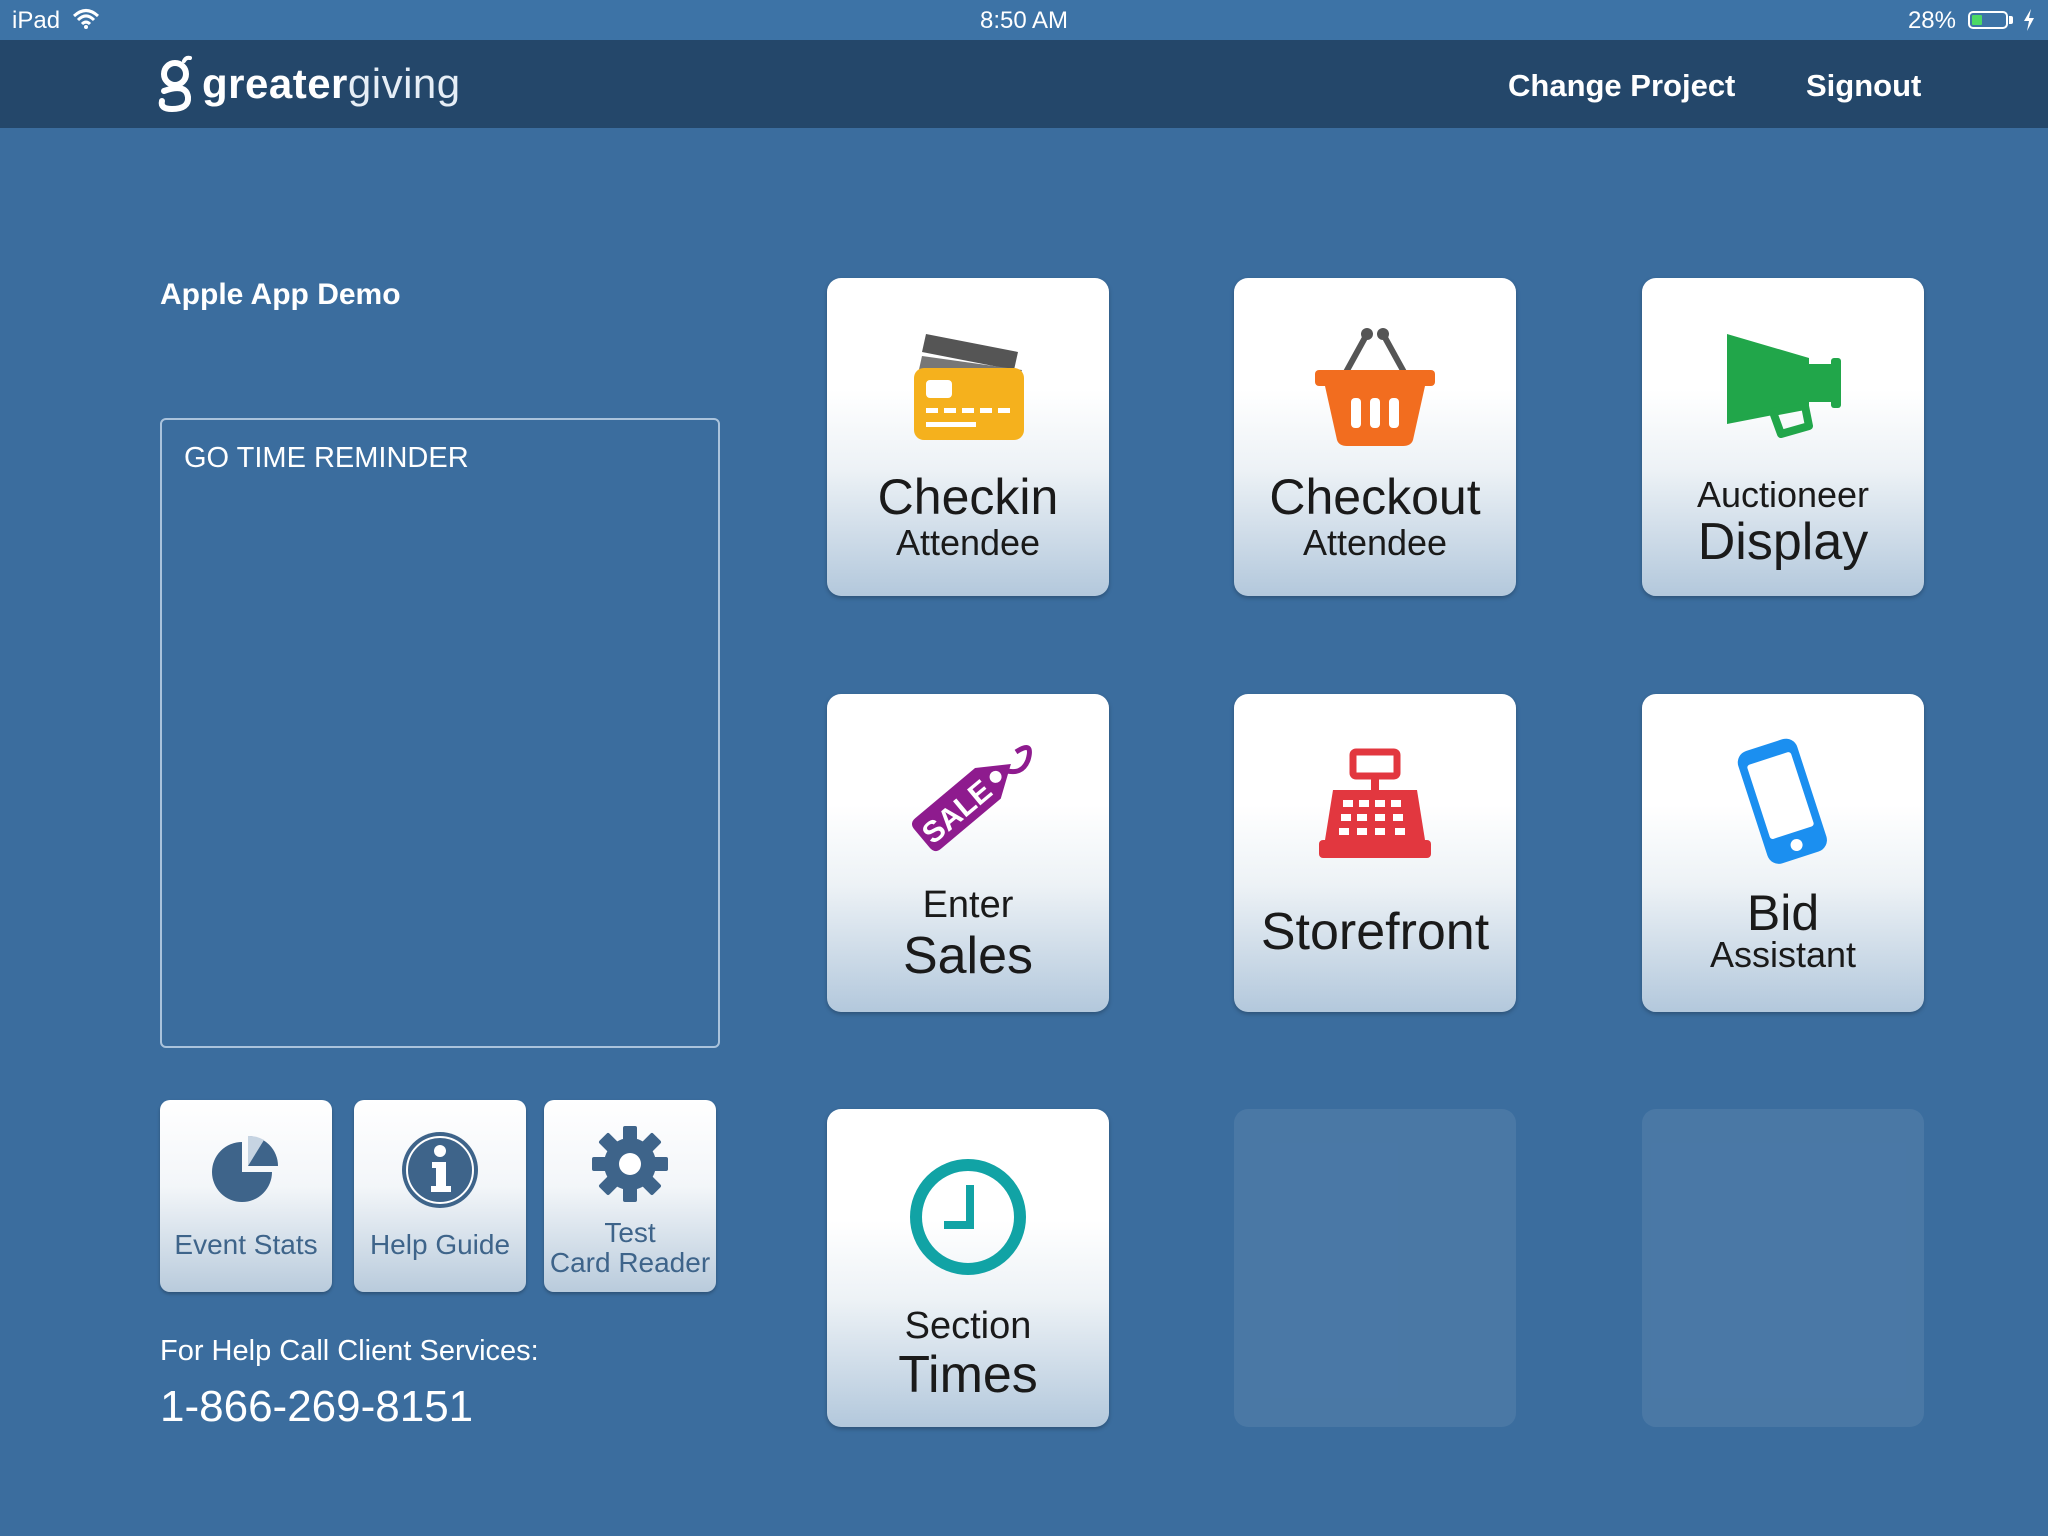 This screenshot has width=2048, height=1536. What do you see at coordinates (326, 458) in the screenshot?
I see `reminder-title: GO TIME REMINDER` at bounding box center [326, 458].